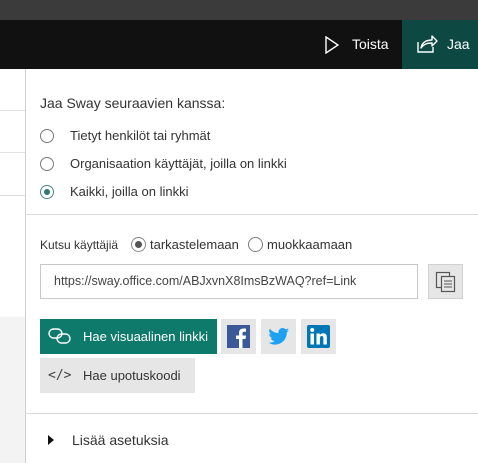  What do you see at coordinates (370, 44) in the screenshot?
I see `play-label: Toista` at bounding box center [370, 44].